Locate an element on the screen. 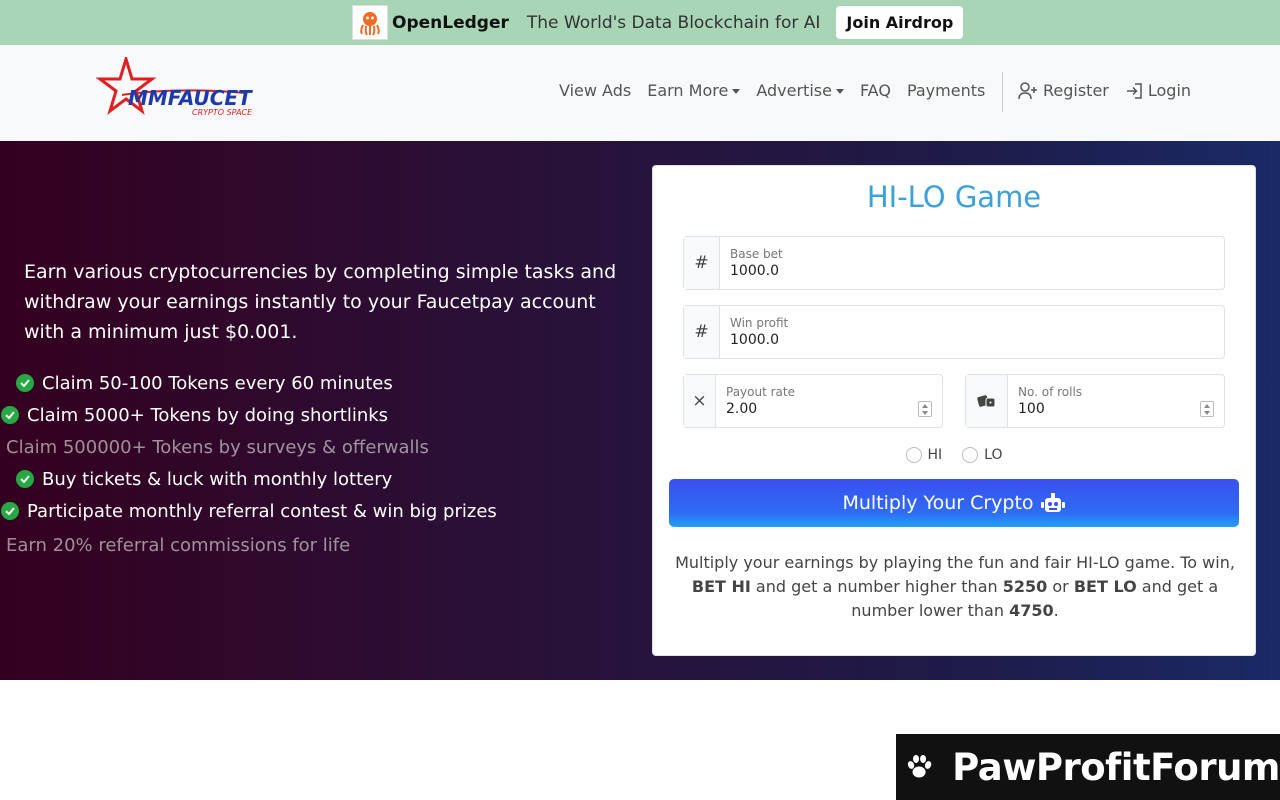 The image size is (1280, 800). login-link: Login is located at coordinates (1158, 90).